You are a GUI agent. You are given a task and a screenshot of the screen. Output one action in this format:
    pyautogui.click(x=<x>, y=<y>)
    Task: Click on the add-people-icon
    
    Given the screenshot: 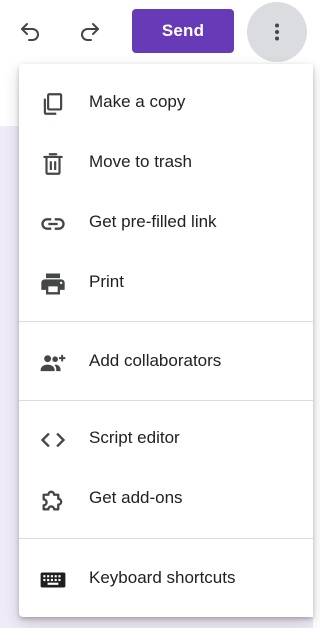 What is the action you would take?
    pyautogui.click(x=53, y=363)
    